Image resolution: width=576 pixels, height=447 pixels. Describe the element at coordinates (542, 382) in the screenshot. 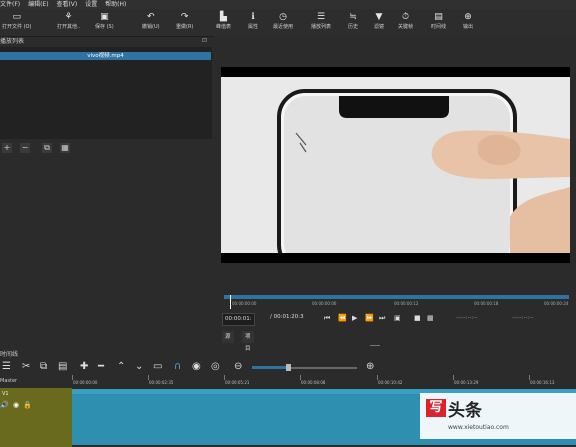

I see `timeline-ruler-label: 00:00:16:13` at that location.